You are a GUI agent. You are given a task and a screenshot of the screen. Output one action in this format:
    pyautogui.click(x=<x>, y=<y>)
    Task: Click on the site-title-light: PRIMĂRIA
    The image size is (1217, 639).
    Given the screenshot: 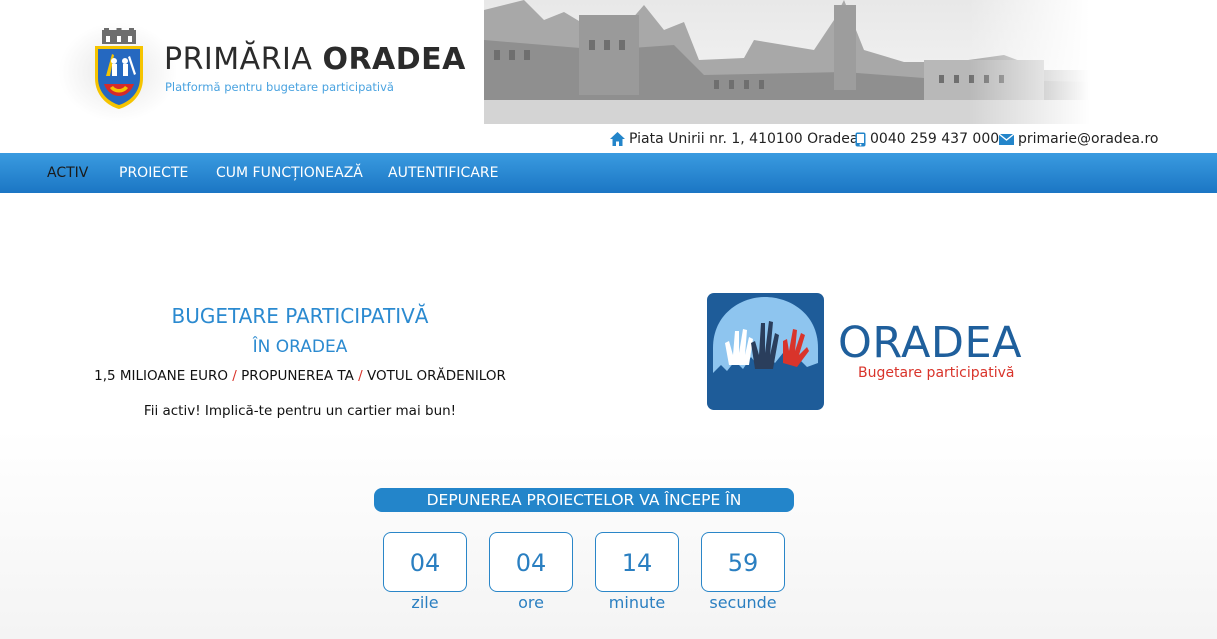 What is the action you would take?
    pyautogui.click(x=243, y=59)
    